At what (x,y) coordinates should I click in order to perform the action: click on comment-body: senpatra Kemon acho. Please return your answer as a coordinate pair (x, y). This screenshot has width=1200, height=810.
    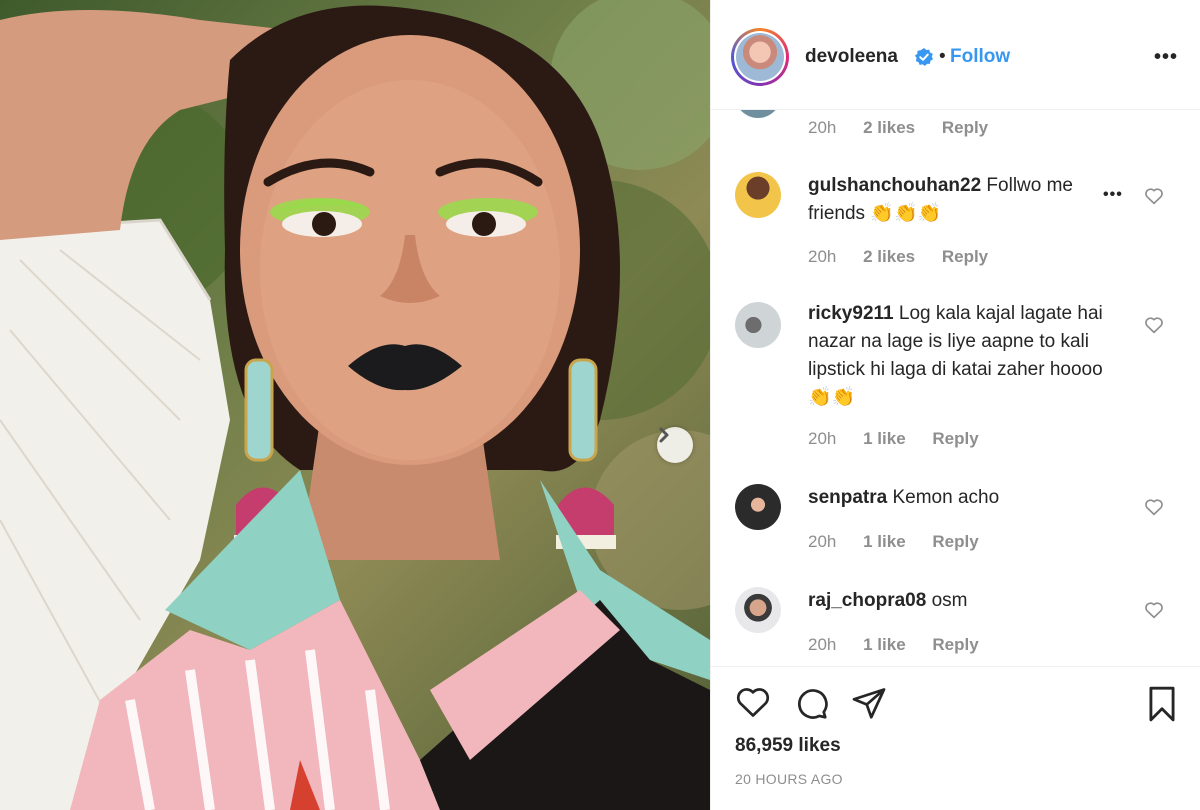
    Looking at the image, I should click on (963, 498).